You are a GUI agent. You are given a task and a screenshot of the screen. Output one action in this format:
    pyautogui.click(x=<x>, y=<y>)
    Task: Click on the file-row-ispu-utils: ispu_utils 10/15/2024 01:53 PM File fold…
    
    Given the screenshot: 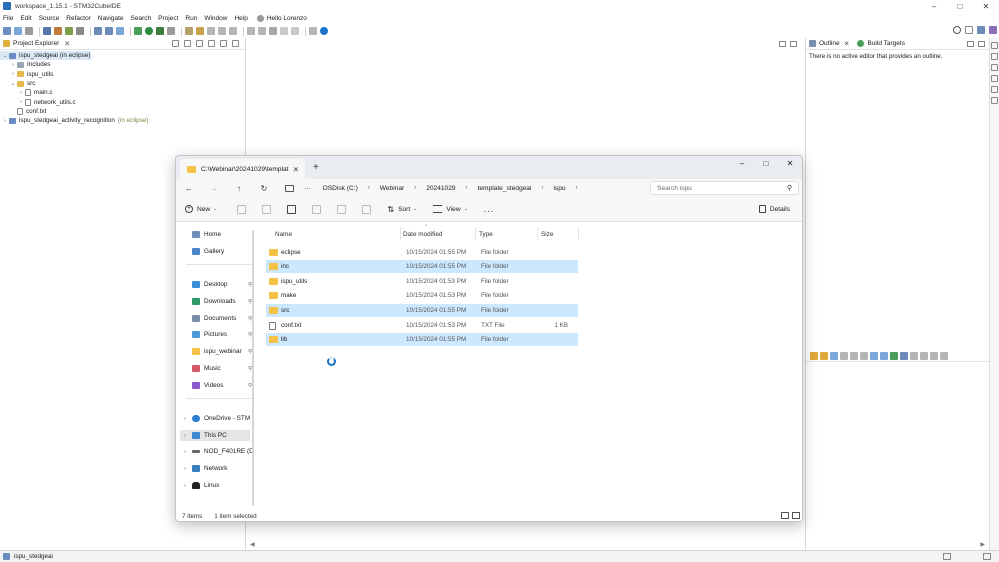 What is the action you would take?
    pyautogui.click(x=422, y=281)
    